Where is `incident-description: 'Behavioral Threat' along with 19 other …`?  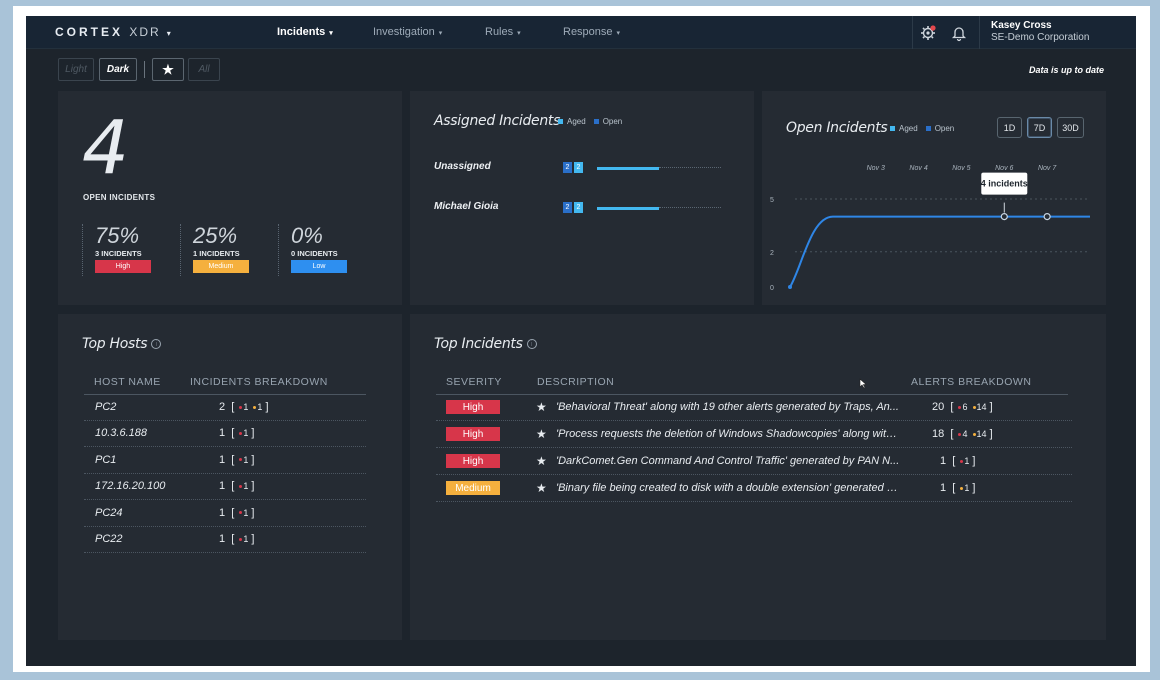
incident-description: 'Behavioral Threat' along with 19 other … is located at coordinates (728, 407).